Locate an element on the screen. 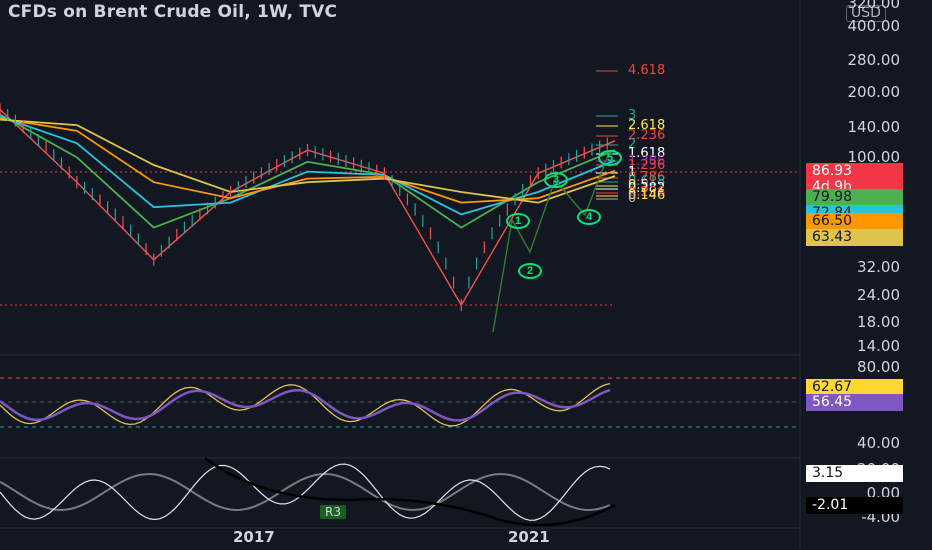  osc-tag-signal: -2.01 is located at coordinates (854, 505).